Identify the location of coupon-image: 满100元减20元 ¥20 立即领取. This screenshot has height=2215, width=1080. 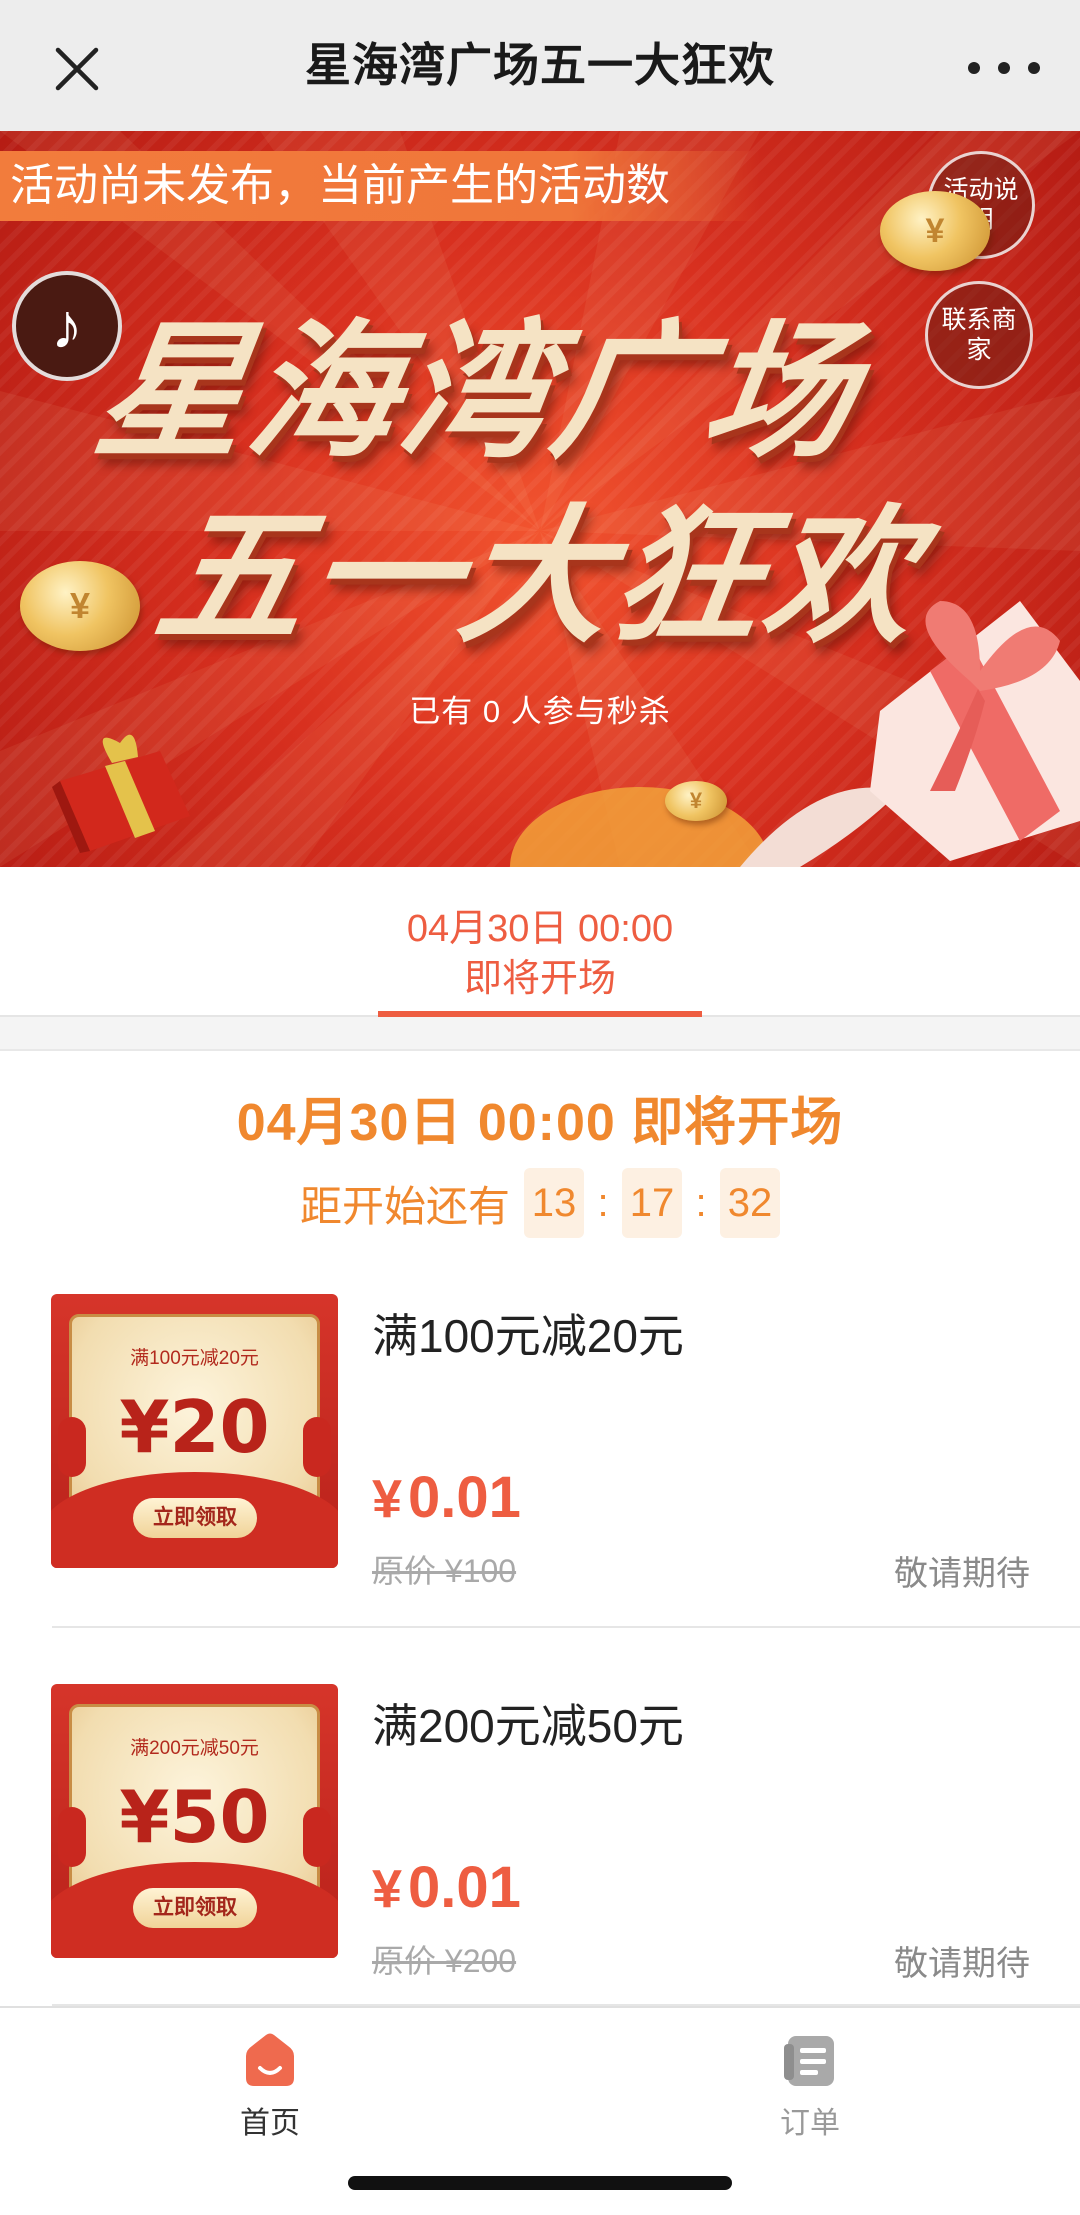
(194, 1431).